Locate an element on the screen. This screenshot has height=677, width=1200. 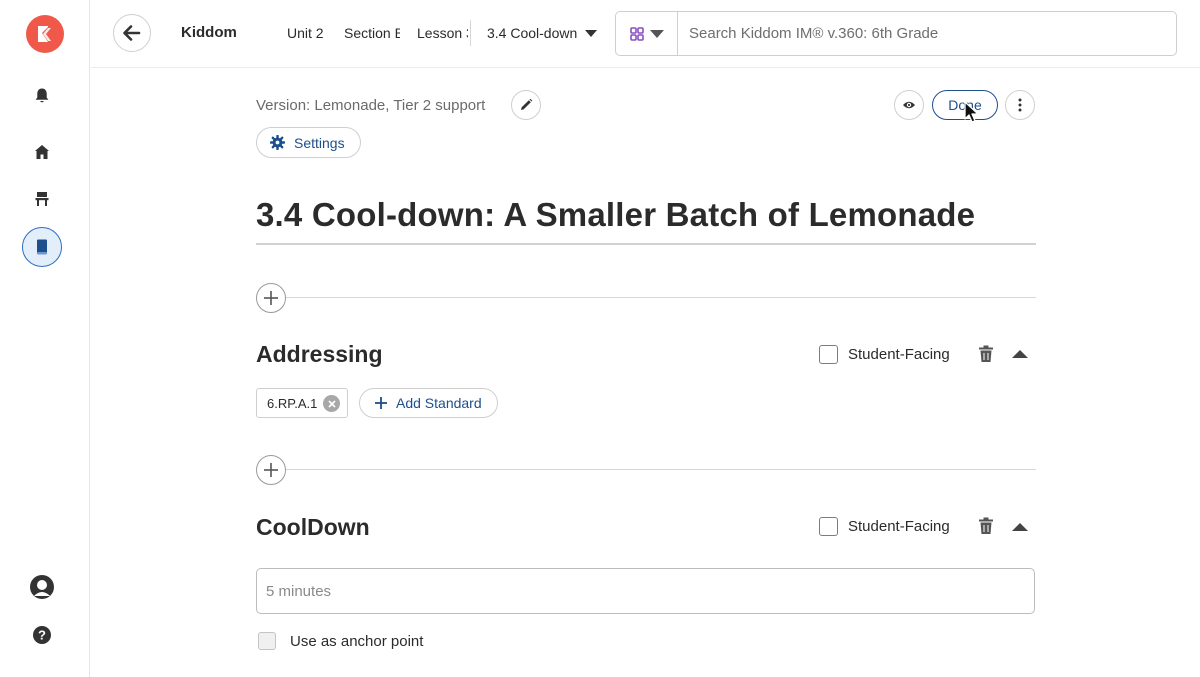
addressing-student-facing: Student-Facing is located at coordinates (884, 354).